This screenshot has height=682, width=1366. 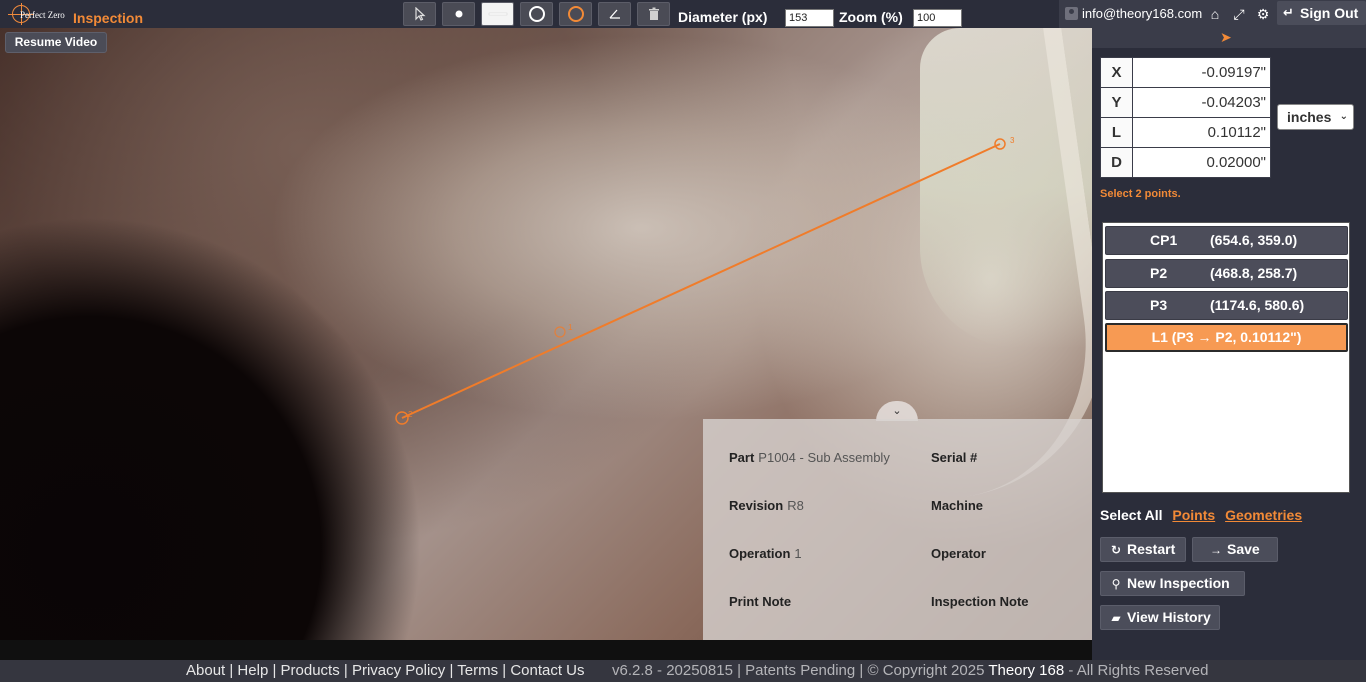 What do you see at coordinates (760, 601) in the screenshot?
I see `print-note-field: Print Note` at bounding box center [760, 601].